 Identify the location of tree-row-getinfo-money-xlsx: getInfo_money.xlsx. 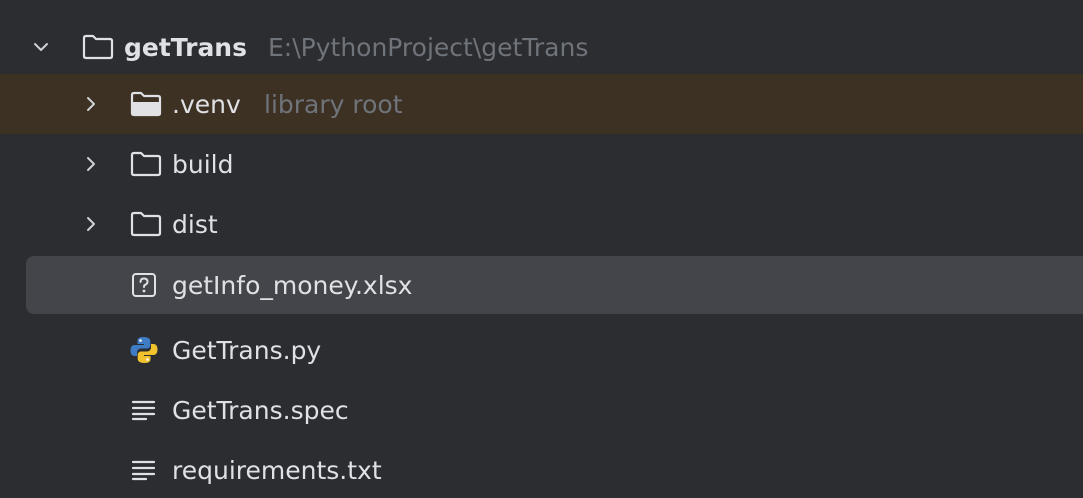
(554, 285).